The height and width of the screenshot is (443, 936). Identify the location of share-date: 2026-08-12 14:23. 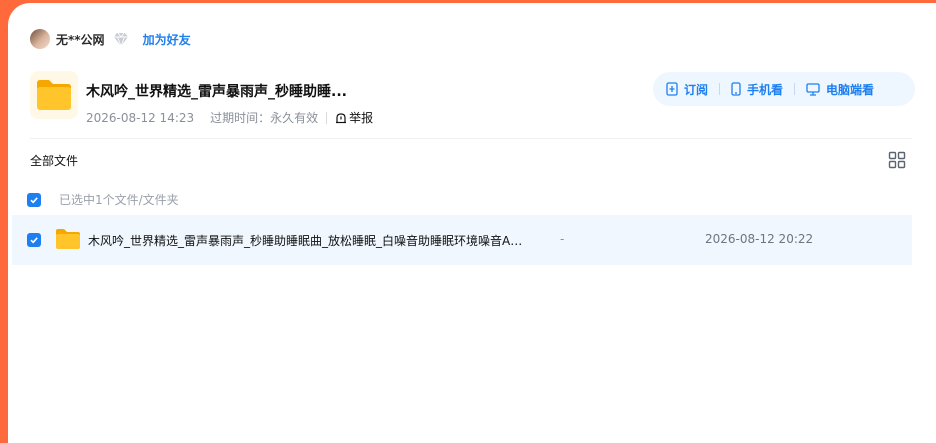
(140, 117).